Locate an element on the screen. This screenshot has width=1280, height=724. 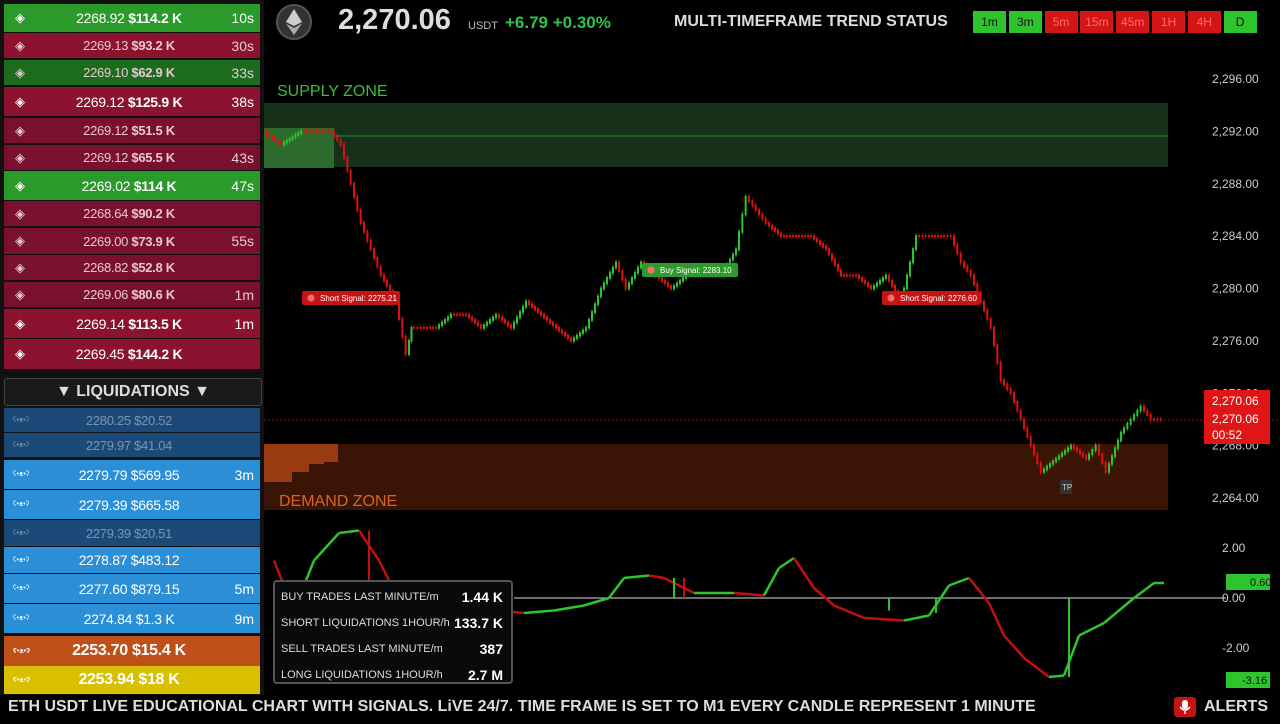
liquidation-row: ʕ•ᴥ•ʔ 2253.94 $18 K is located at coordinates (132, 680).